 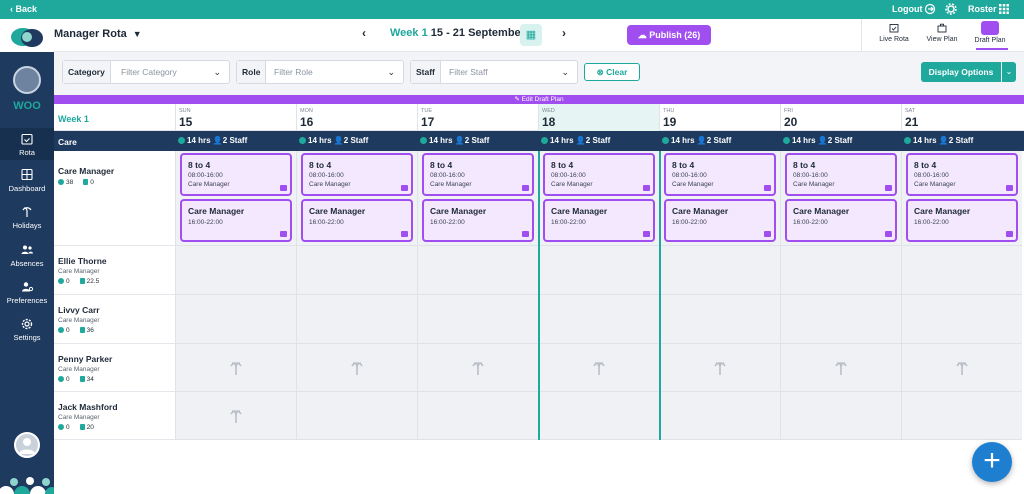 I want to click on role-filter: Role Filter Role ⌄, so click(x=320, y=72).